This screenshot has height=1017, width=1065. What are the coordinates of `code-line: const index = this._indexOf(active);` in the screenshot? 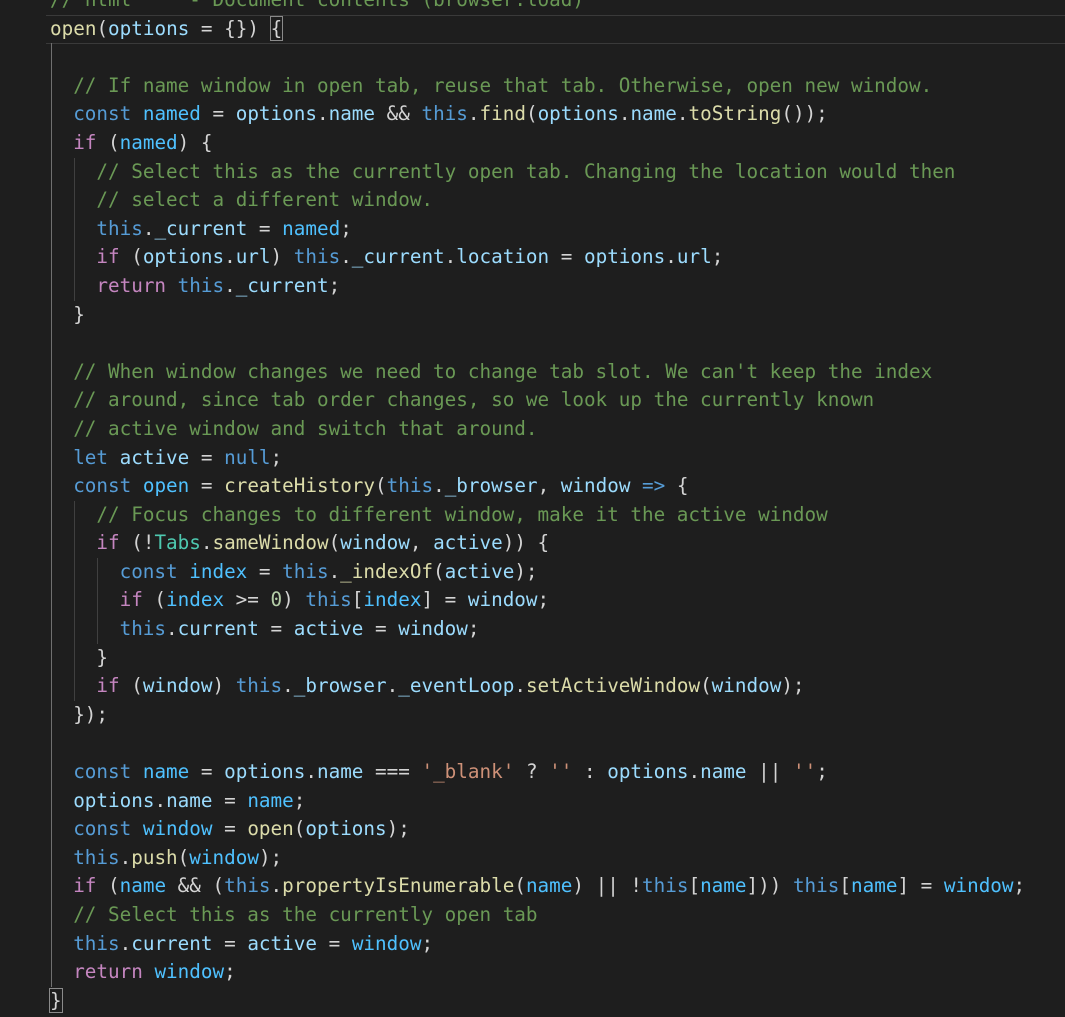 It's located at (537, 572).